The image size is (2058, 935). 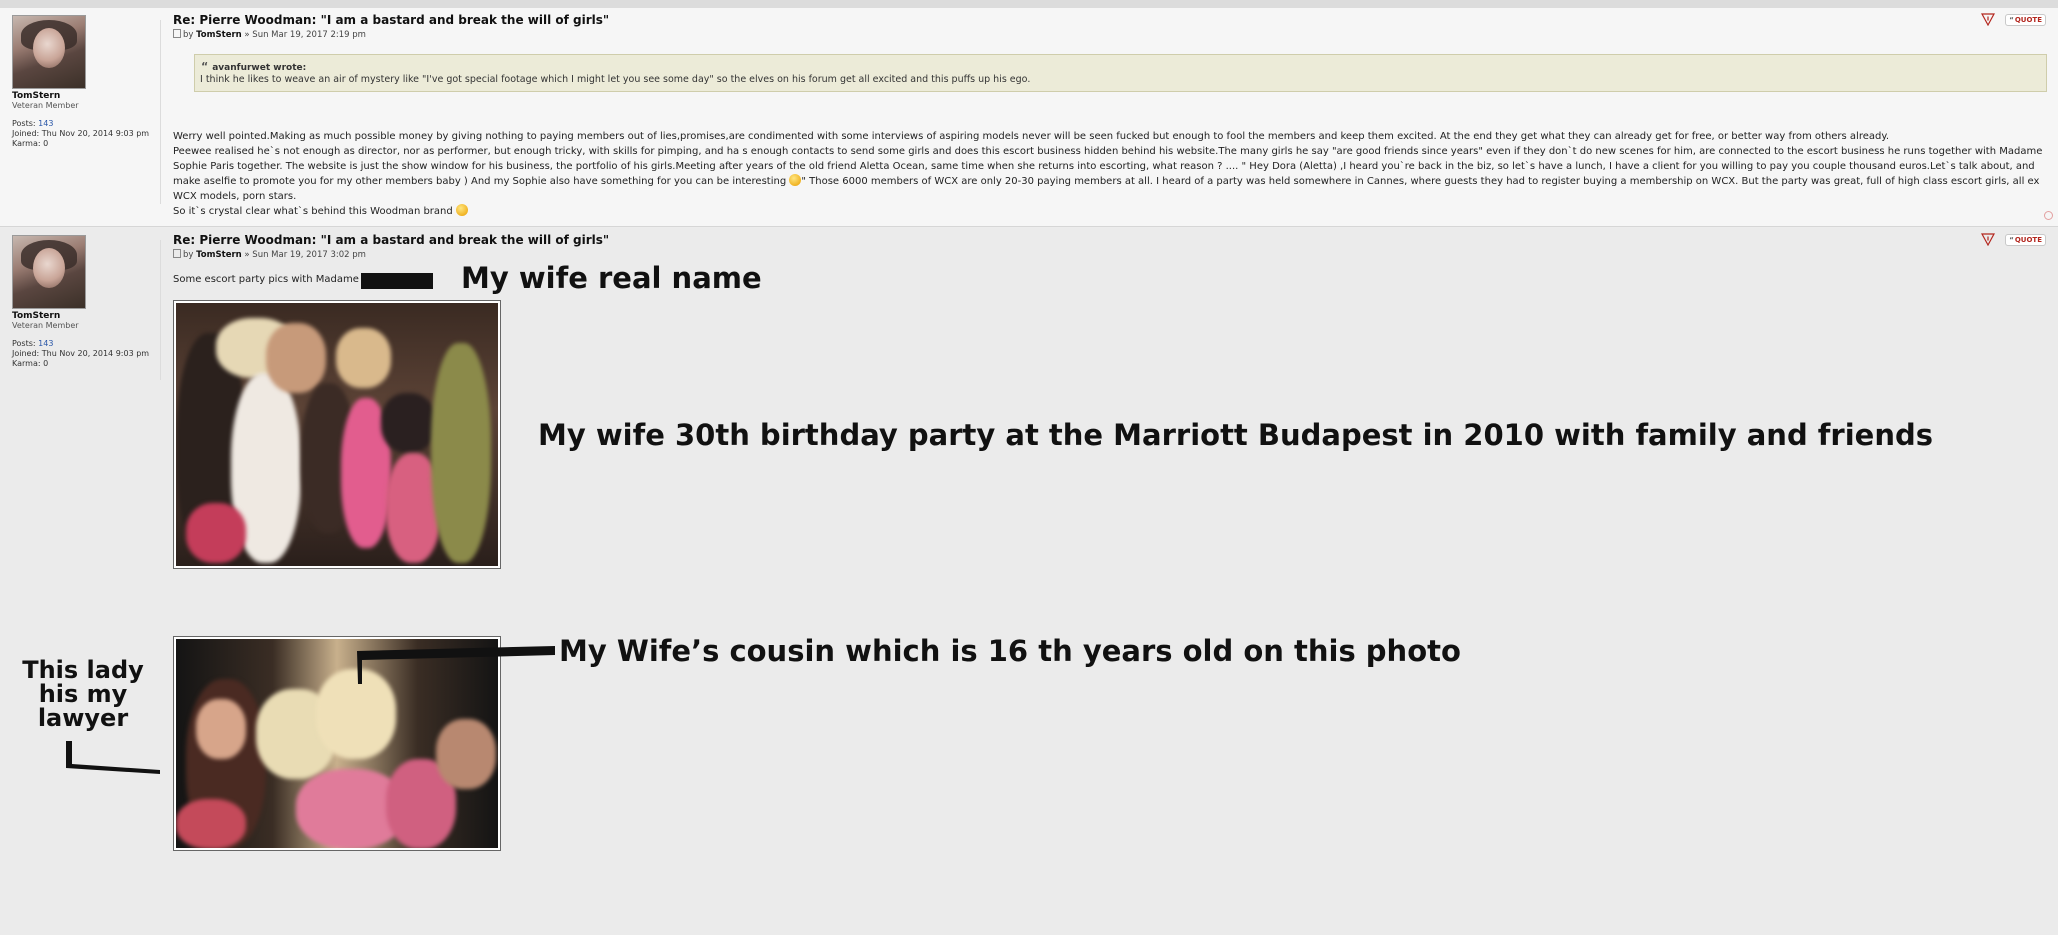 I want to click on quote-cite: “avanfurwet wrote:, so click(x=253, y=66).